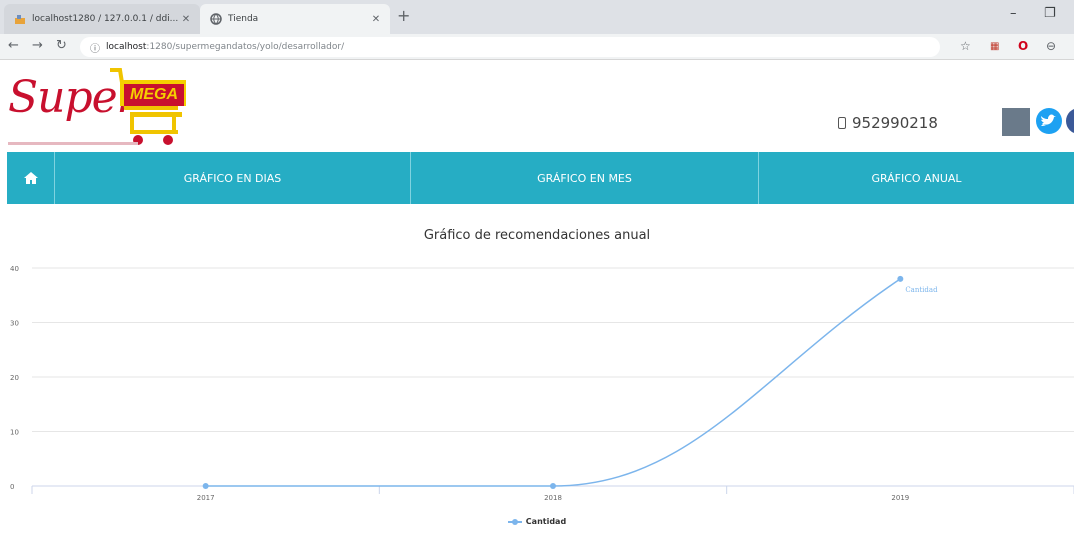 This screenshot has width=1074, height=545. Describe the element at coordinates (12, 487) in the screenshot. I see `y-tick-label: 0` at that location.